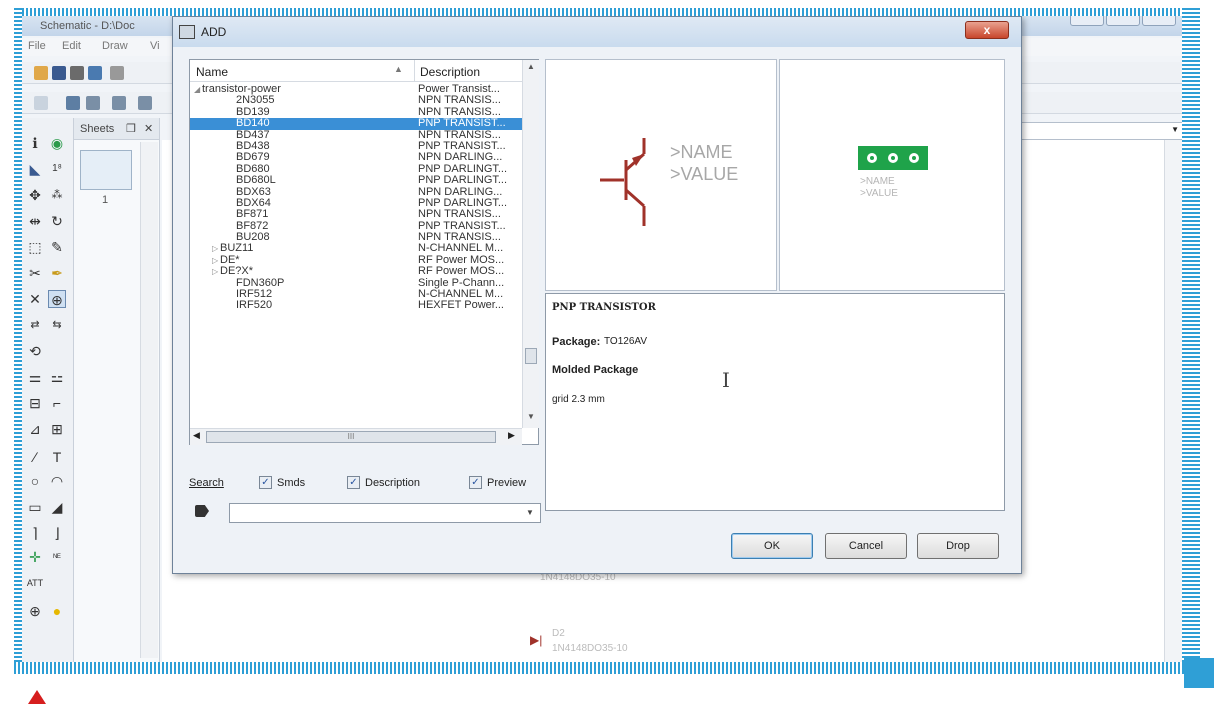 This screenshot has width=1214, height=707. Describe the element at coordinates (958, 546) in the screenshot. I see `drop-button: Drop` at that location.